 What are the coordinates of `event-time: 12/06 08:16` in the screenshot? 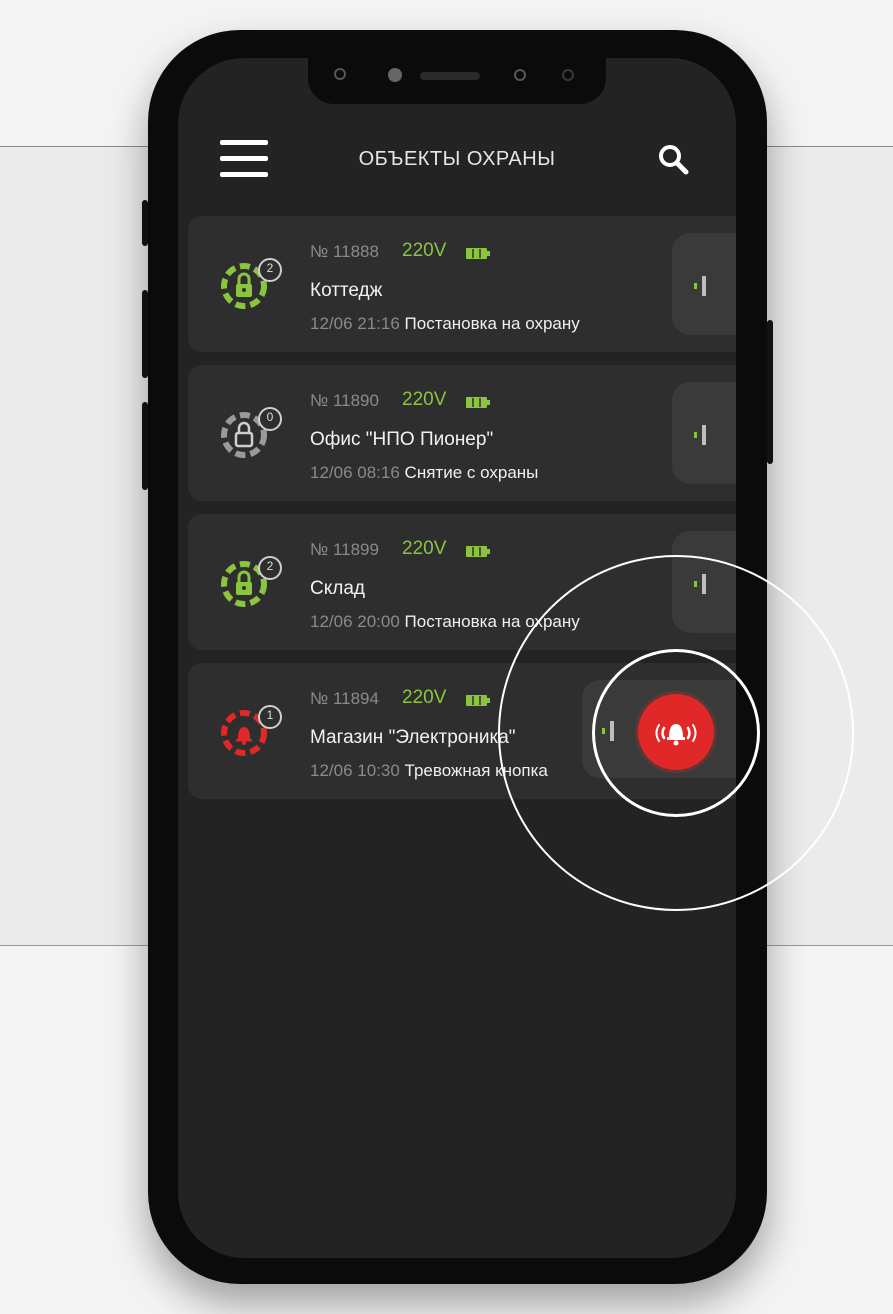 It's located at (355, 472).